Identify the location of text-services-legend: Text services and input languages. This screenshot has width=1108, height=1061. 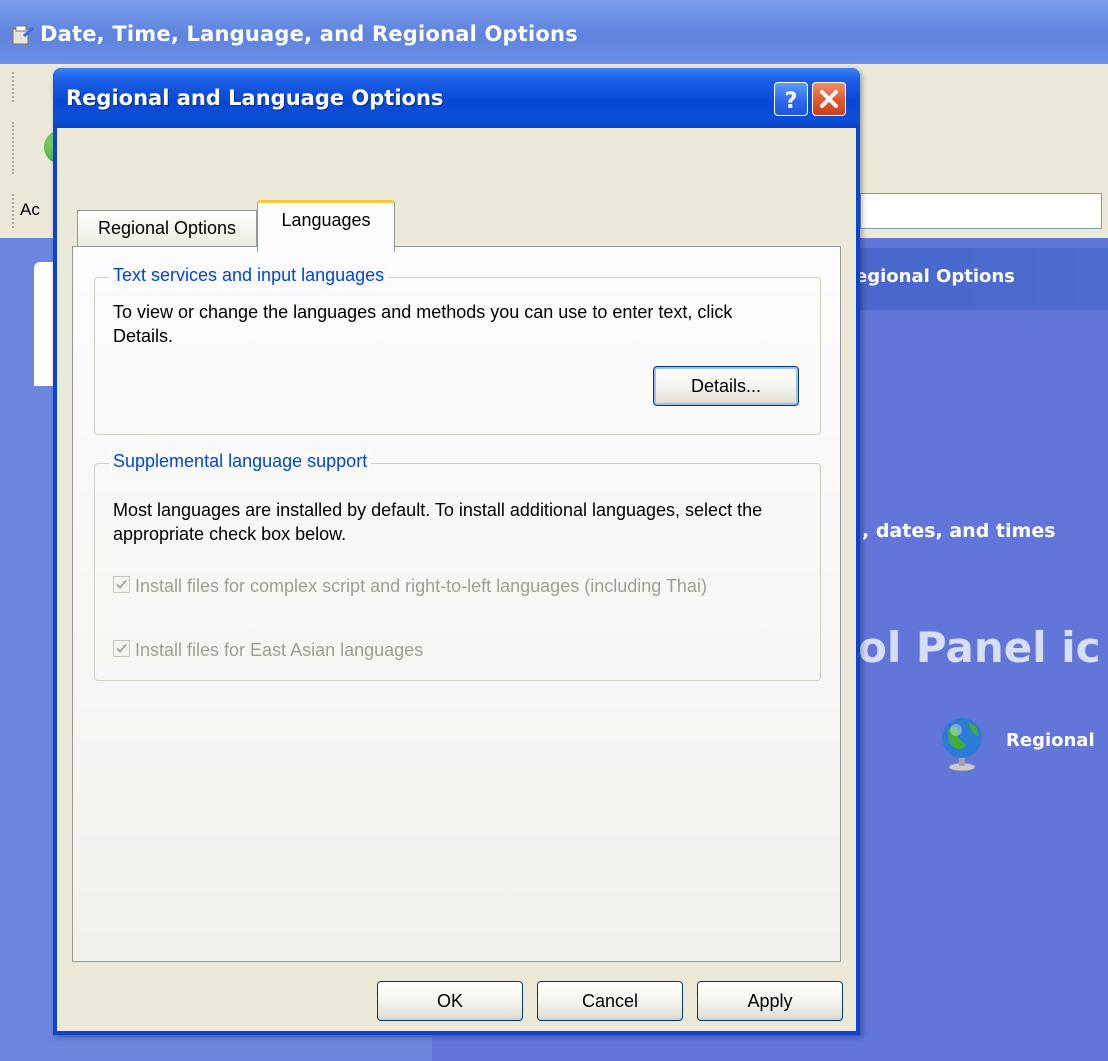
(249, 275).